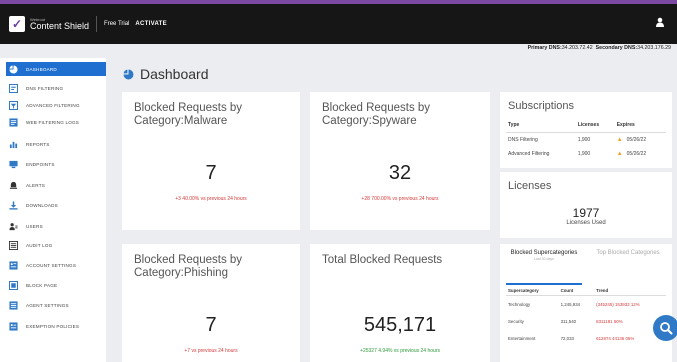 This screenshot has height=362, width=677. Describe the element at coordinates (400, 351) in the screenshot. I see `card-delta: +25327 4.94% vs previous 24 hours` at that location.